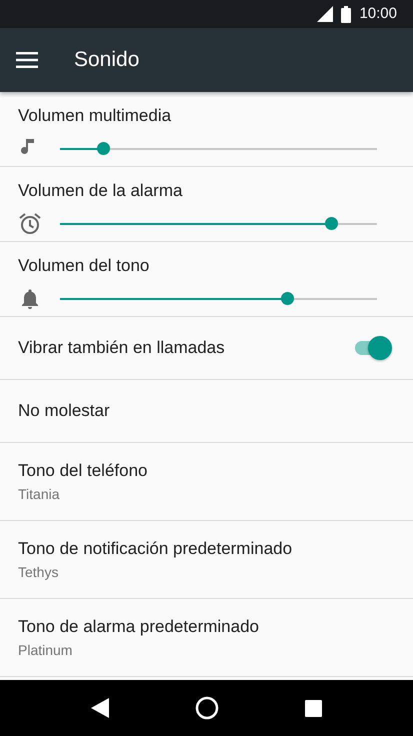  I want to click on battery-icon, so click(346, 14).